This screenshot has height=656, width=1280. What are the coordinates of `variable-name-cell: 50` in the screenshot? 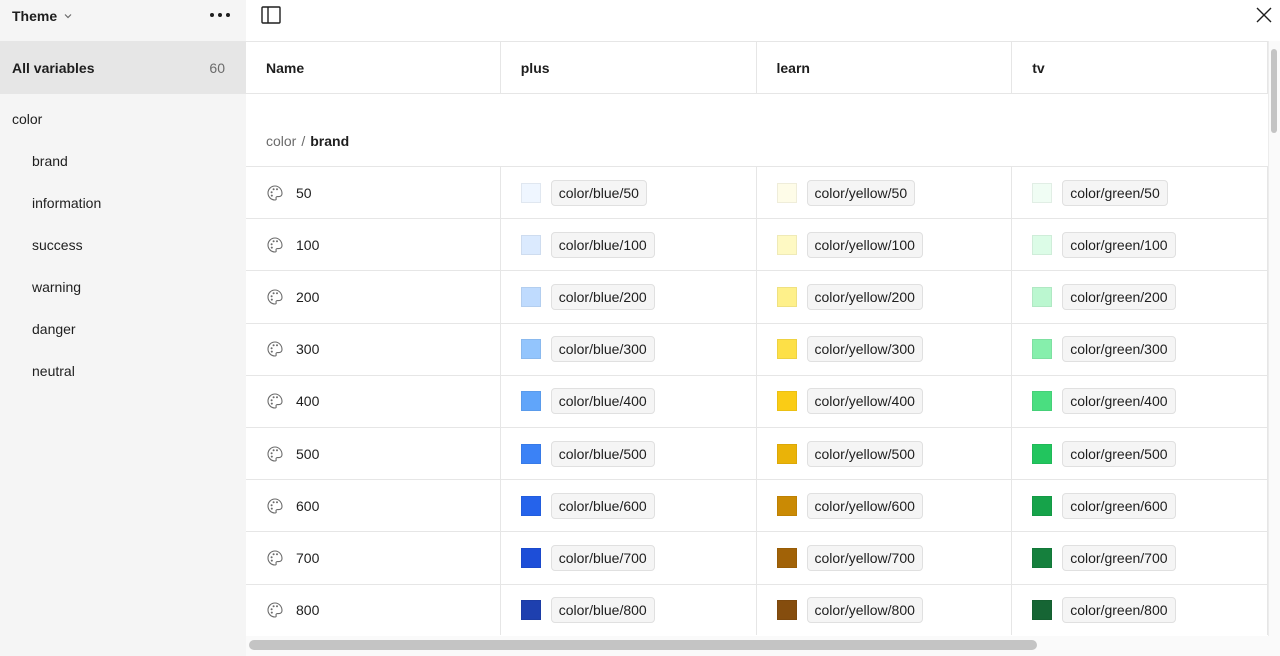 It's located at (373, 193).